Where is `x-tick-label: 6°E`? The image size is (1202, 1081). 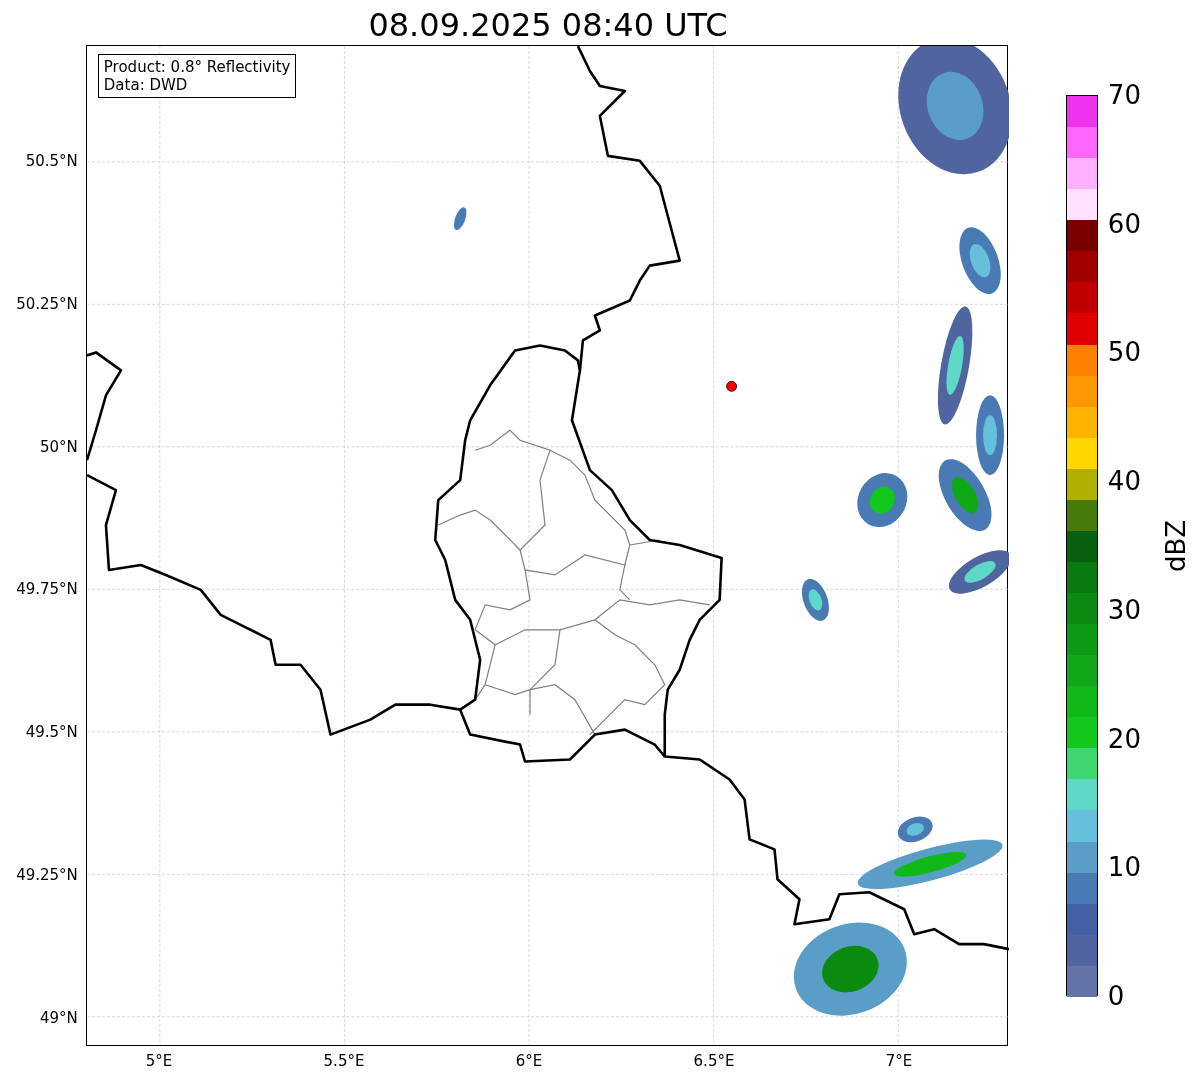
x-tick-label: 6°E is located at coordinates (529, 1061).